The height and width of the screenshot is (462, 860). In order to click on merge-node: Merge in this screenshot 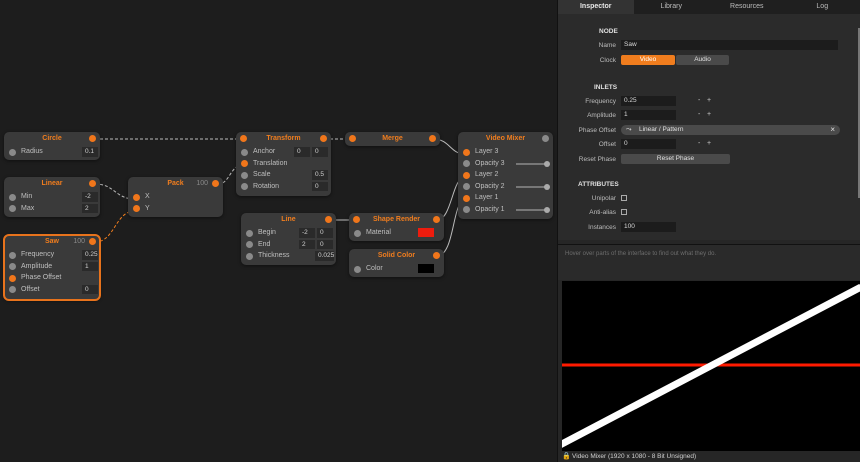, I will do `click(392, 139)`.